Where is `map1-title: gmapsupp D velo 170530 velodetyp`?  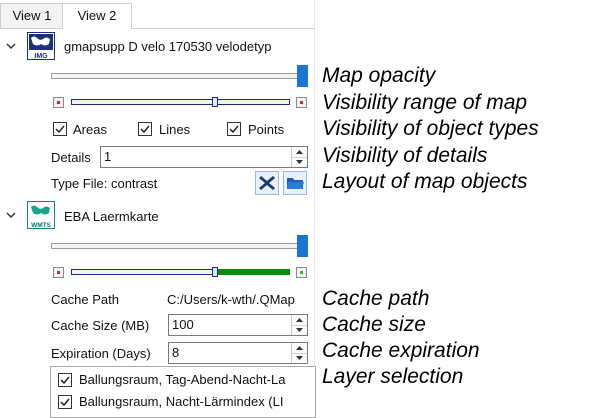 map1-title: gmapsupp D velo 170530 velodetyp is located at coordinates (168, 46).